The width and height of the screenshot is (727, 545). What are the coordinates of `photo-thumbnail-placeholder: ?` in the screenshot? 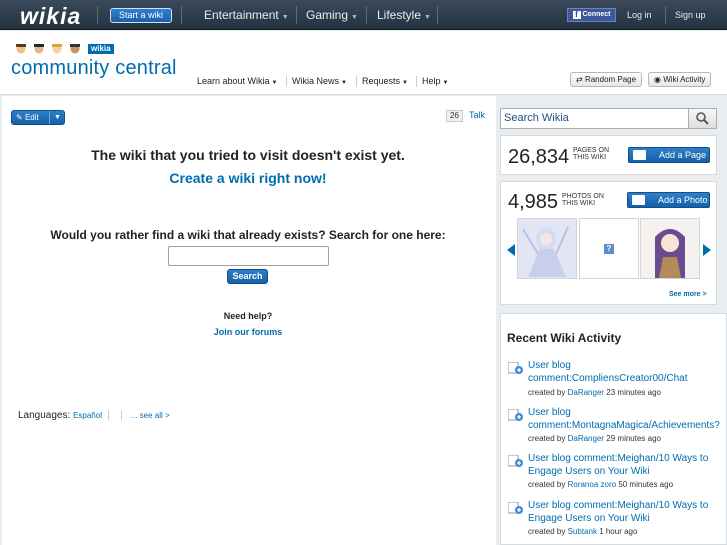 It's located at (609, 248).